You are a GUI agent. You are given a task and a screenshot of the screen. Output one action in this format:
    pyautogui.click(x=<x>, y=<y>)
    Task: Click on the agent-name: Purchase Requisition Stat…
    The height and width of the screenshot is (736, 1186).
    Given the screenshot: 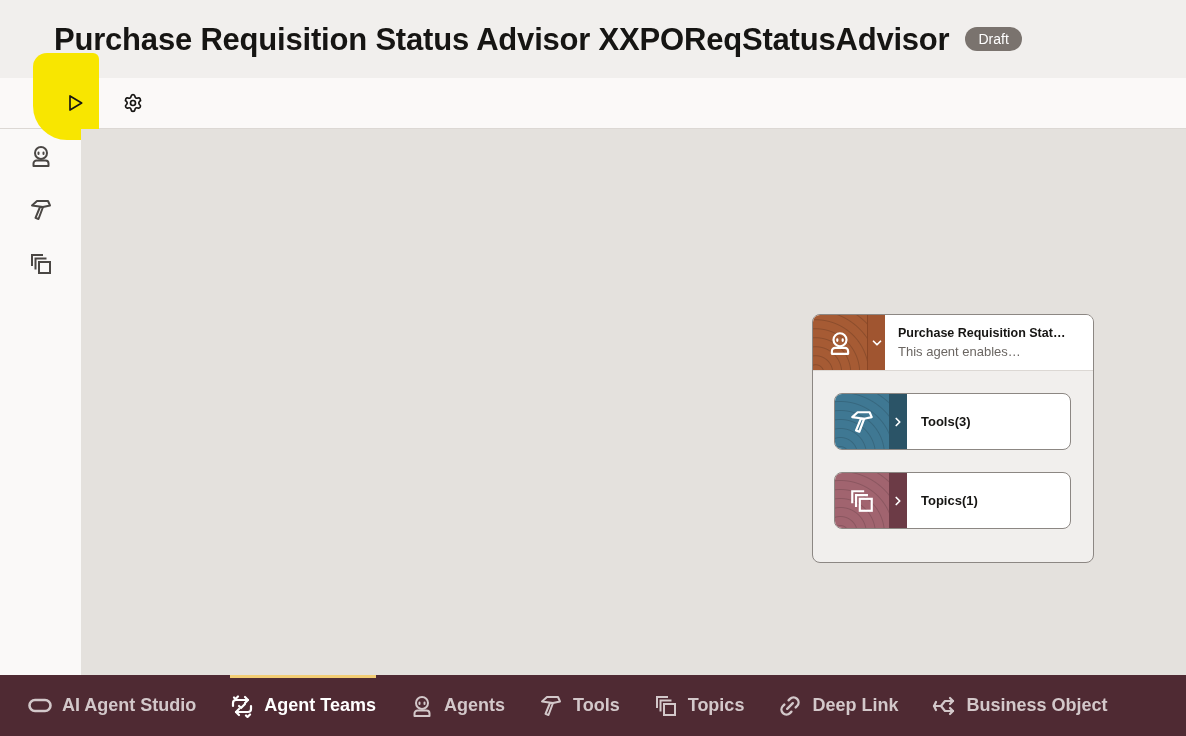 What is the action you would take?
    pyautogui.click(x=982, y=333)
    